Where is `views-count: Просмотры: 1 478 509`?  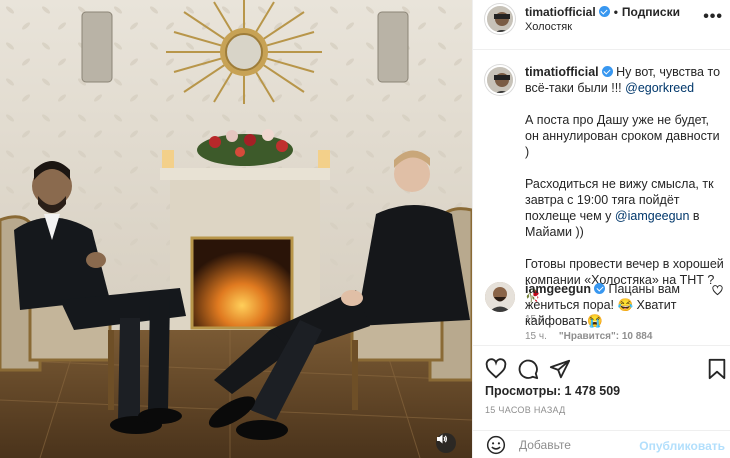
views-count: Просмотры: 1 478 509 is located at coordinates (552, 391).